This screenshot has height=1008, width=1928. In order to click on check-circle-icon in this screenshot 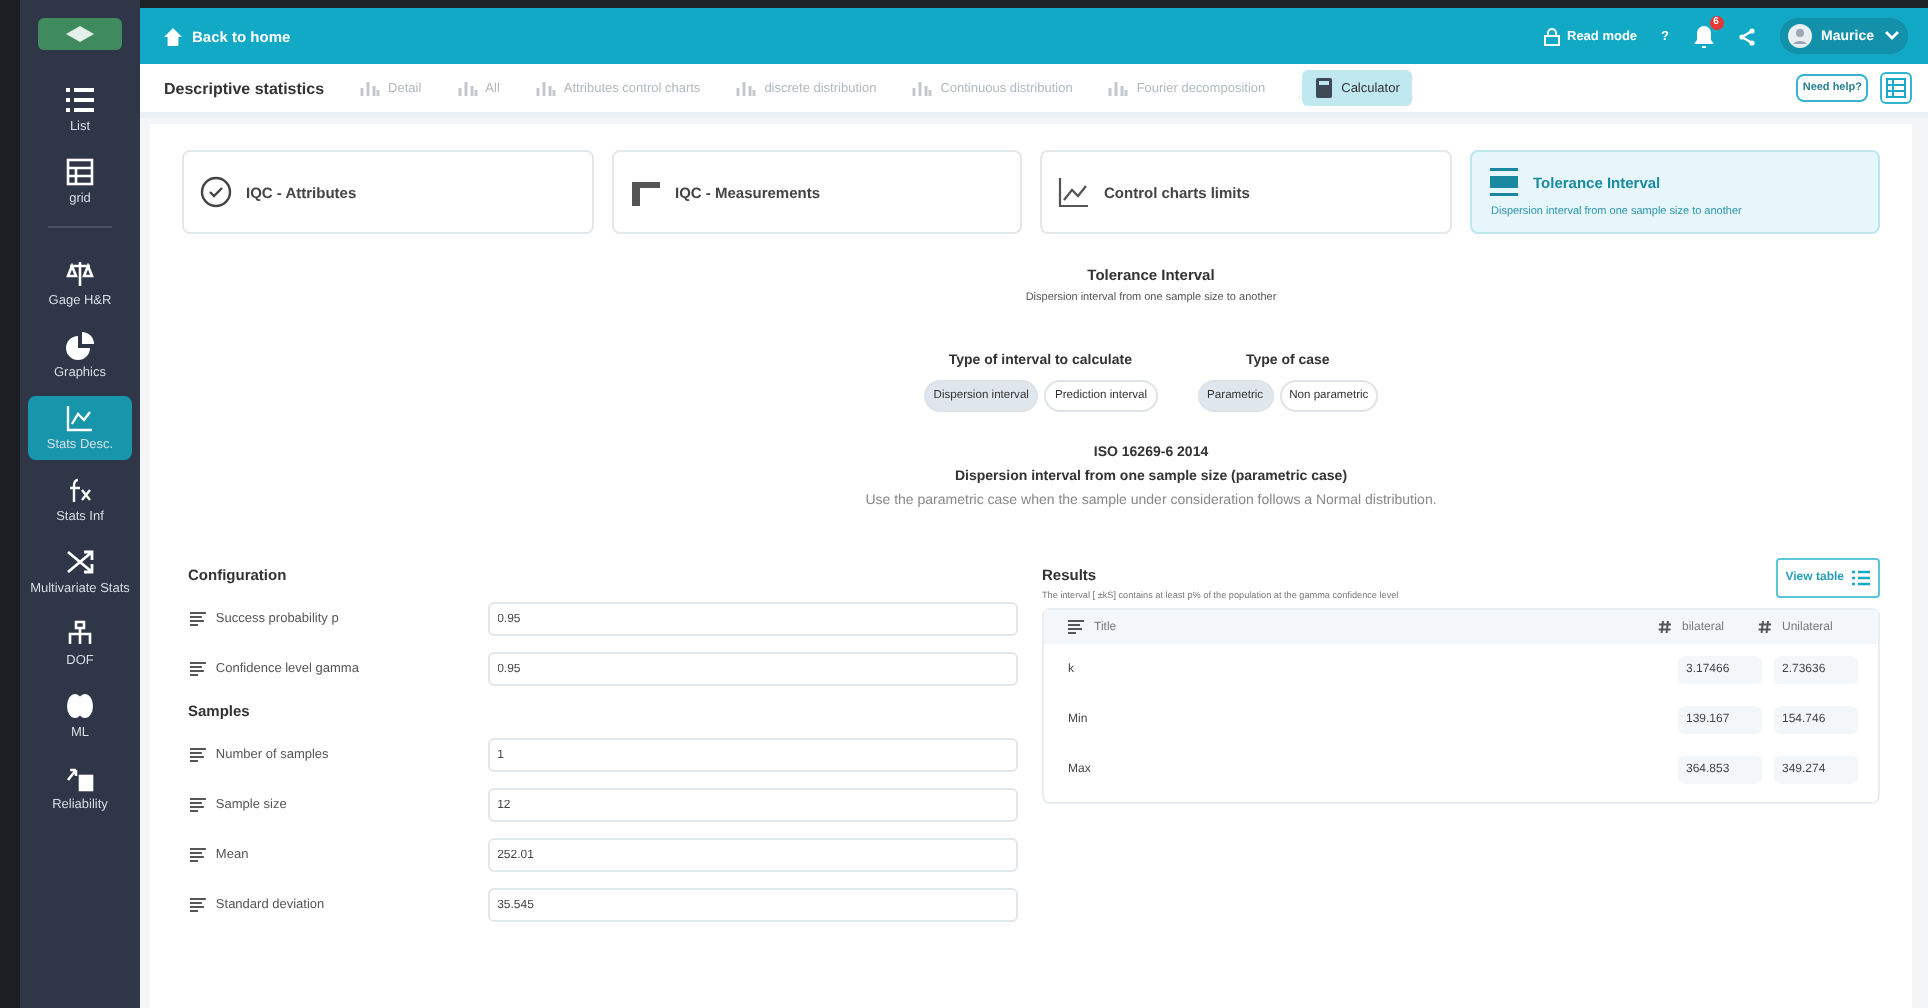, I will do `click(216, 192)`.